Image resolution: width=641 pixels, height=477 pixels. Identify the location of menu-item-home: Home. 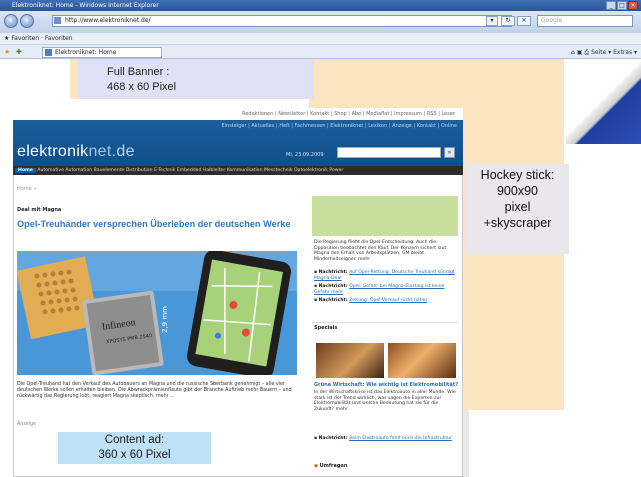
(25, 170).